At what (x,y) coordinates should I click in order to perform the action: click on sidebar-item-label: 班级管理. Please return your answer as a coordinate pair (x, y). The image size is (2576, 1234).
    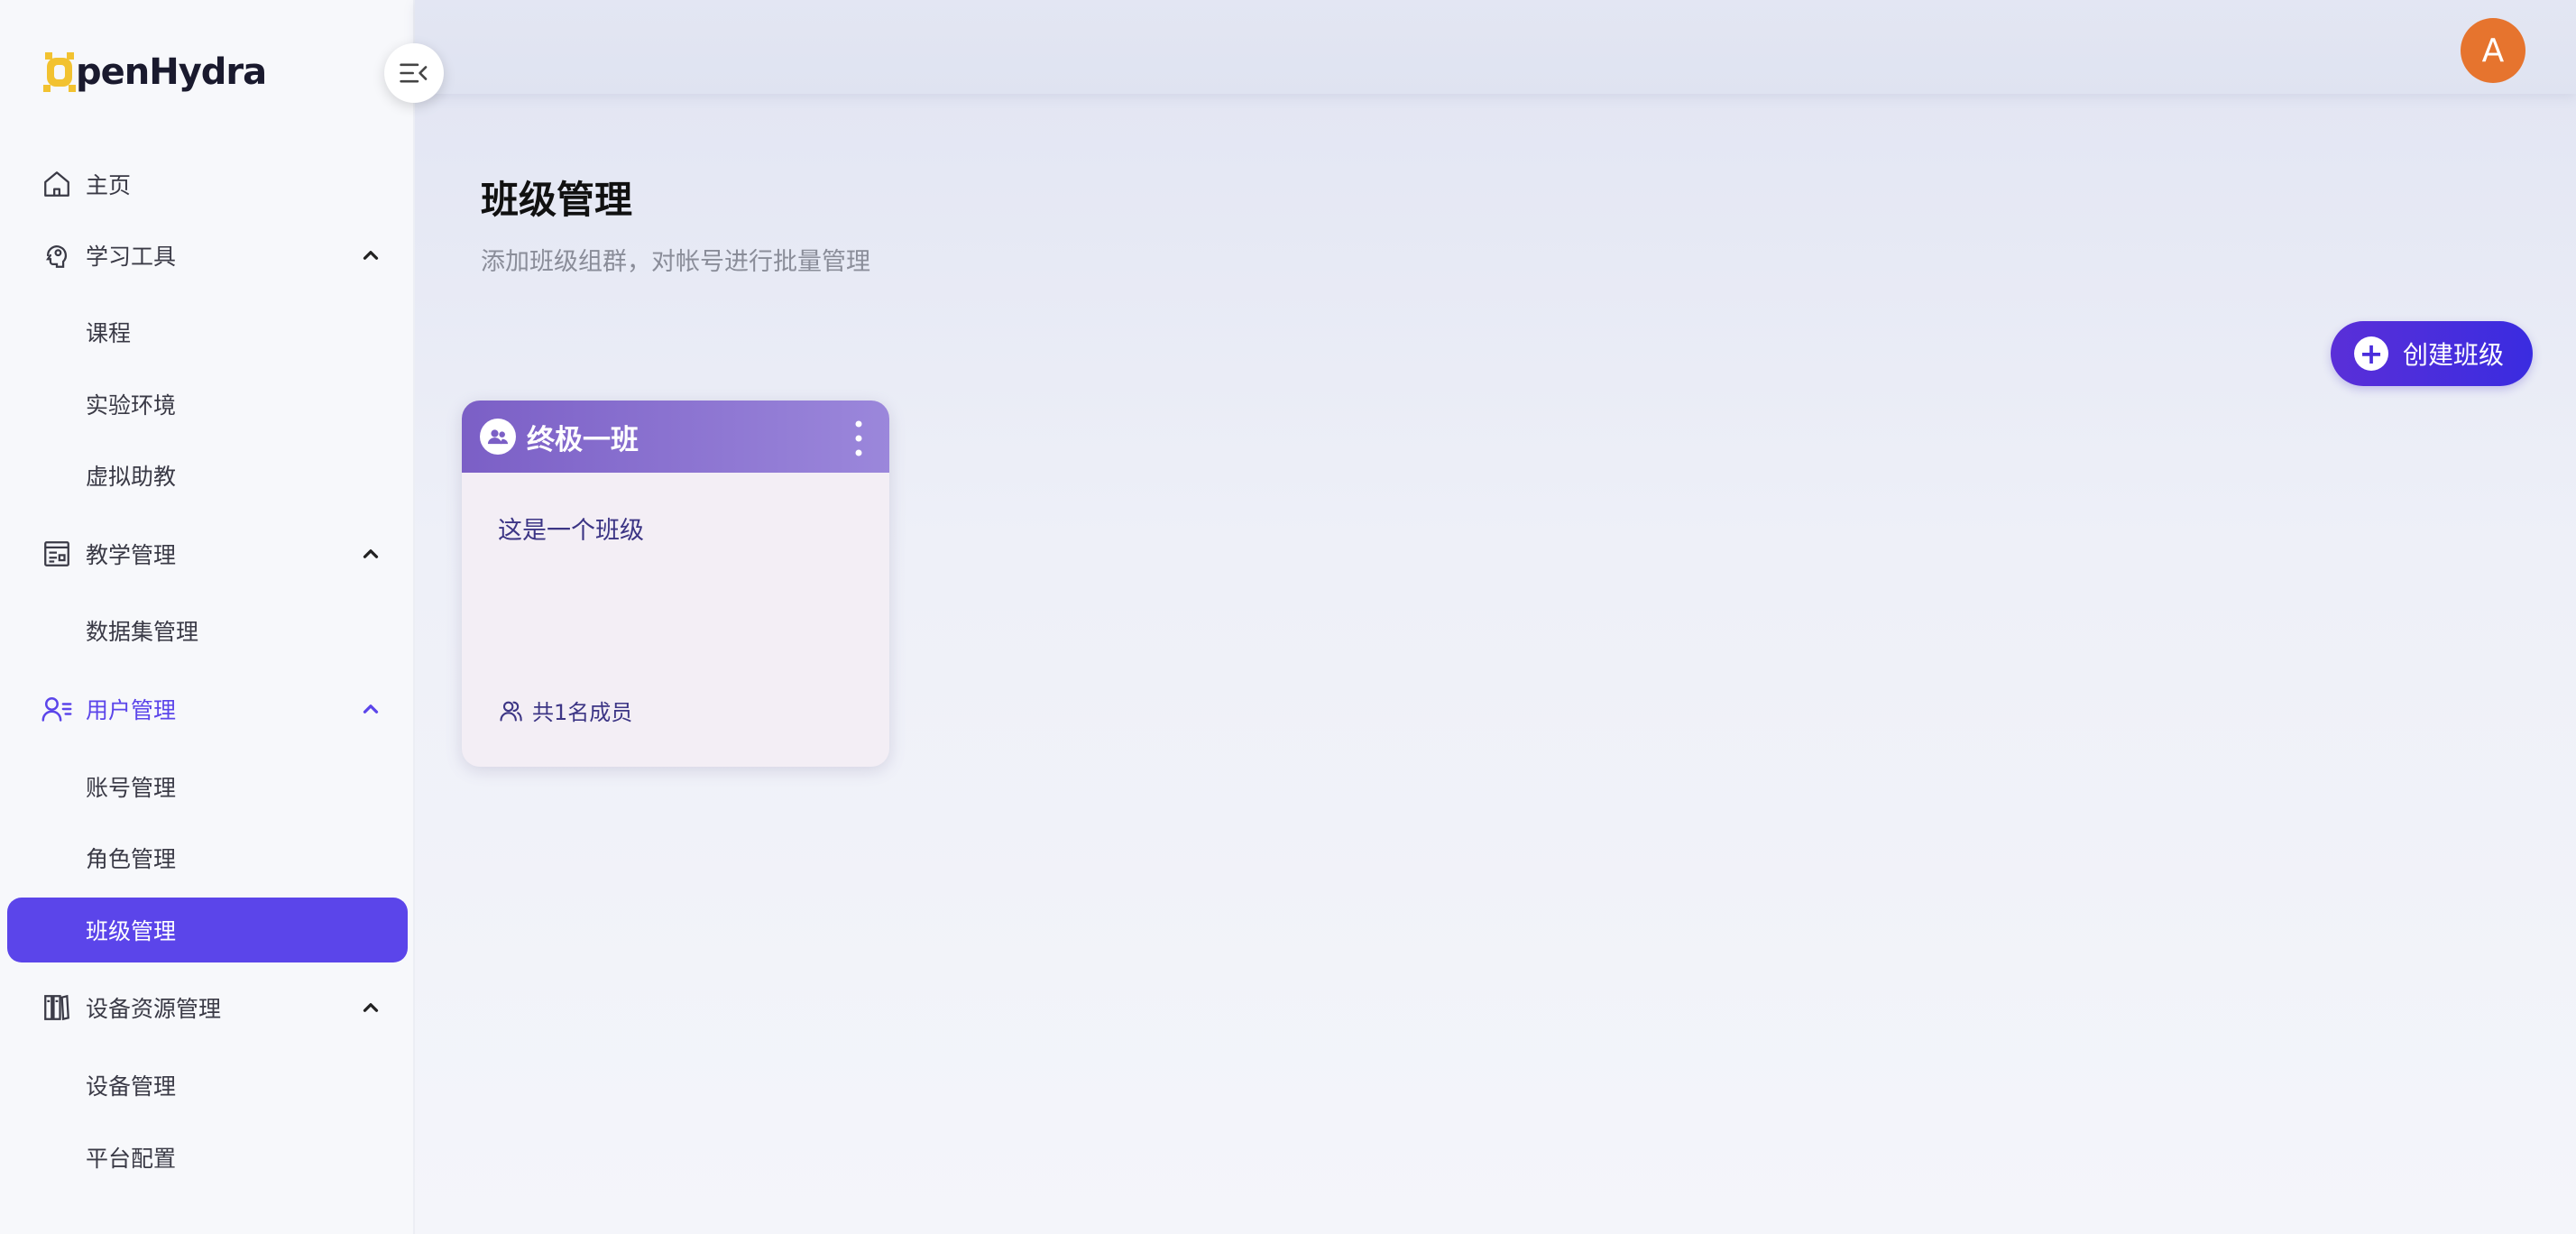
    Looking at the image, I should click on (131, 931).